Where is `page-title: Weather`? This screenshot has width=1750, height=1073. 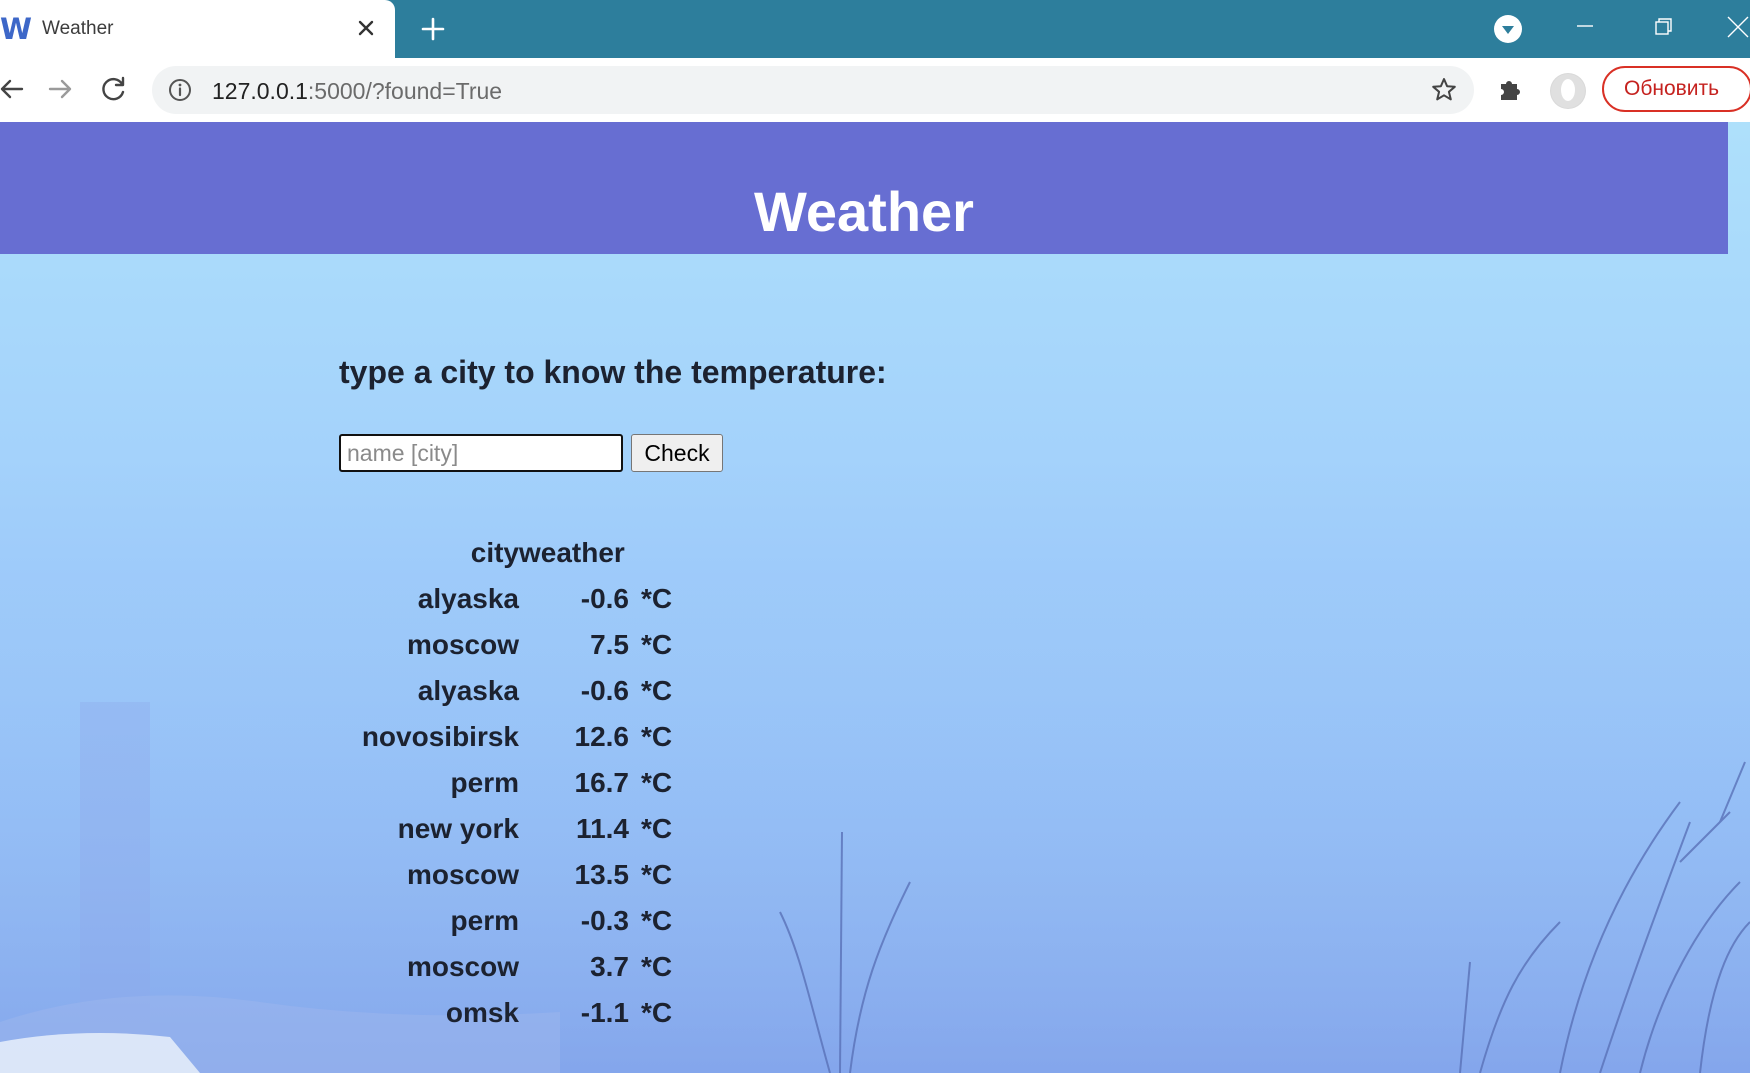
page-title: Weather is located at coordinates (864, 211).